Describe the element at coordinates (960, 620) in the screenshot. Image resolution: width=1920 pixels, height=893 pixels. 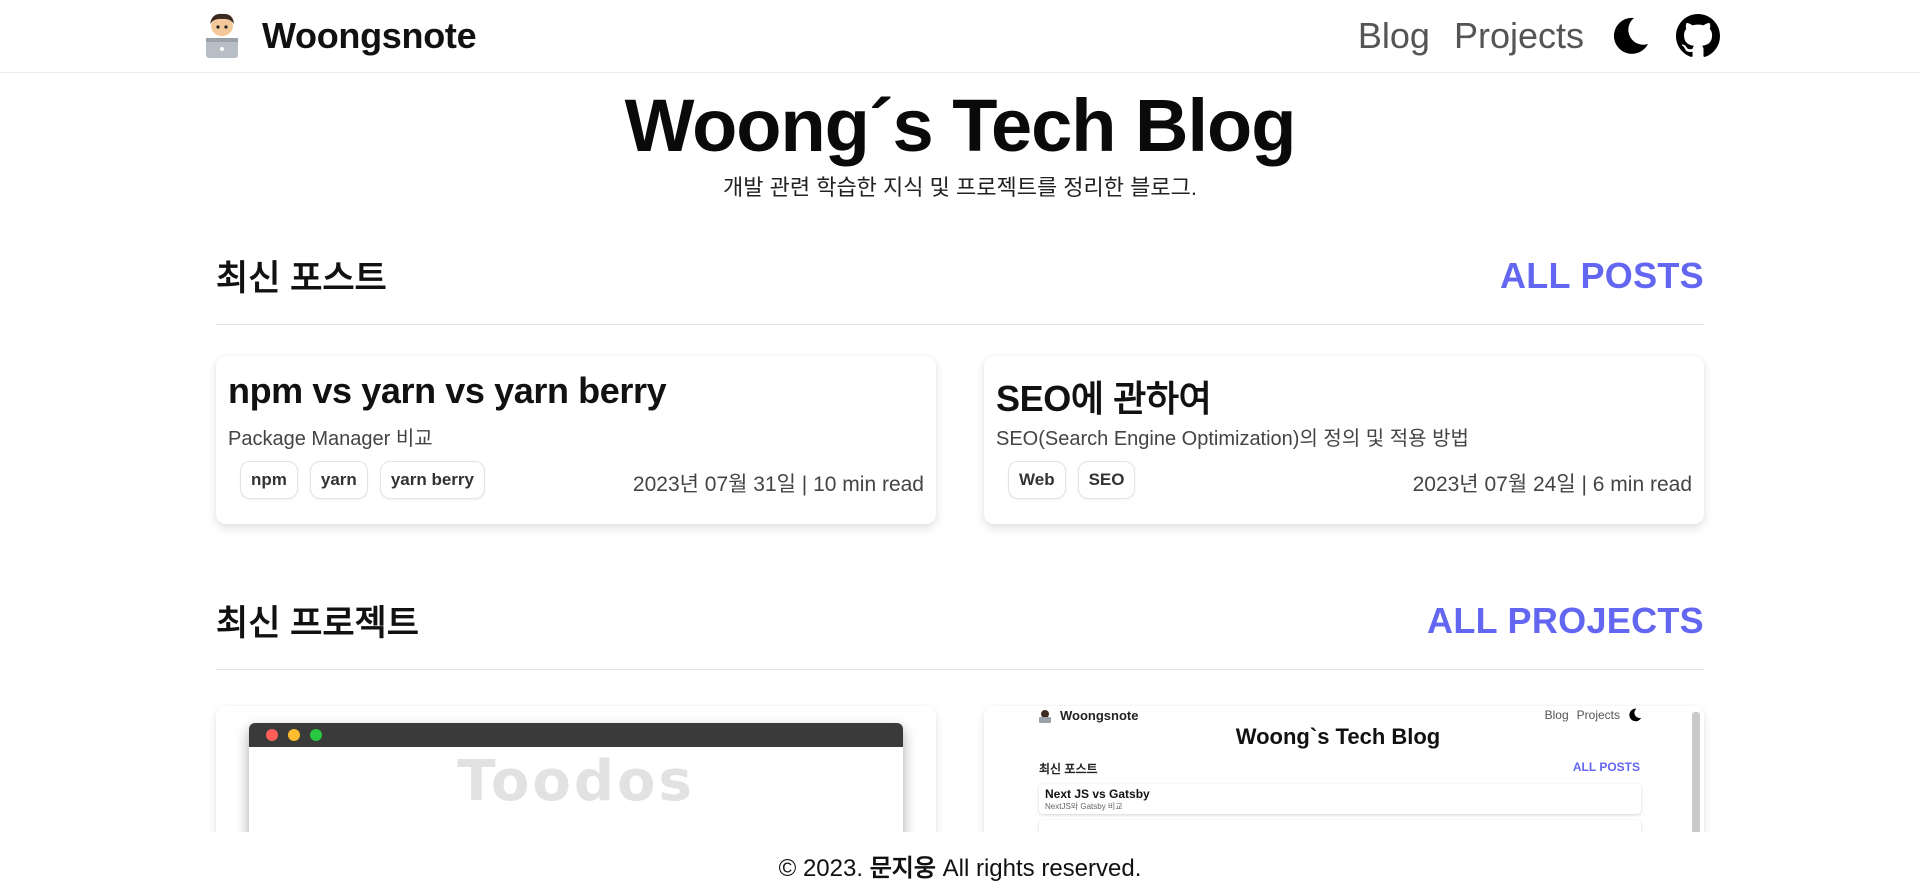
I see `recent-projects-header: 최신 프로젝트 ALL PROJECTS` at that location.